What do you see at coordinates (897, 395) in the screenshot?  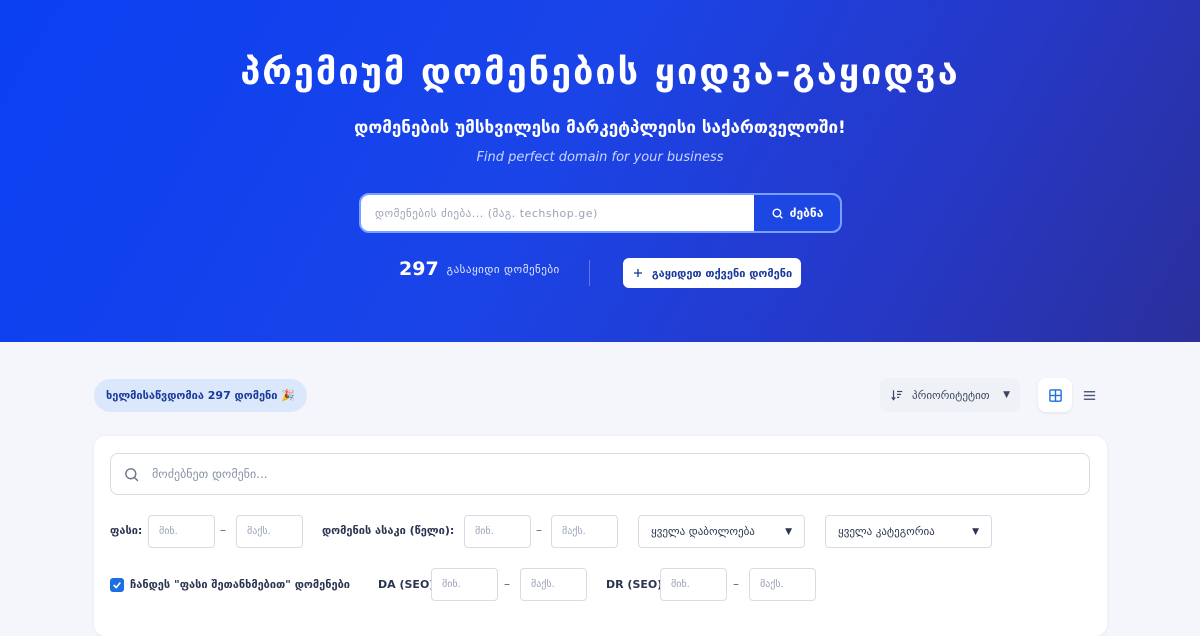 I see `sort-icon` at bounding box center [897, 395].